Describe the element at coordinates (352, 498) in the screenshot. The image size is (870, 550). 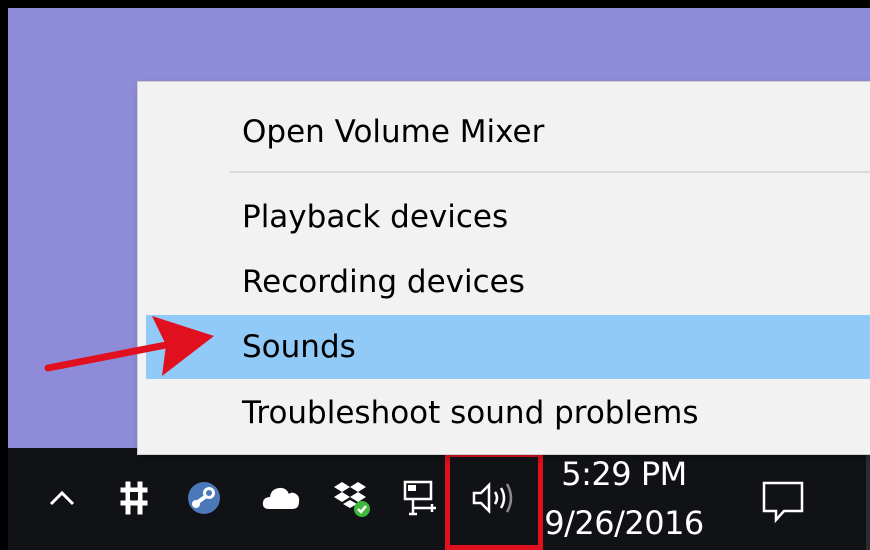
I see `dropbox-icon` at that location.